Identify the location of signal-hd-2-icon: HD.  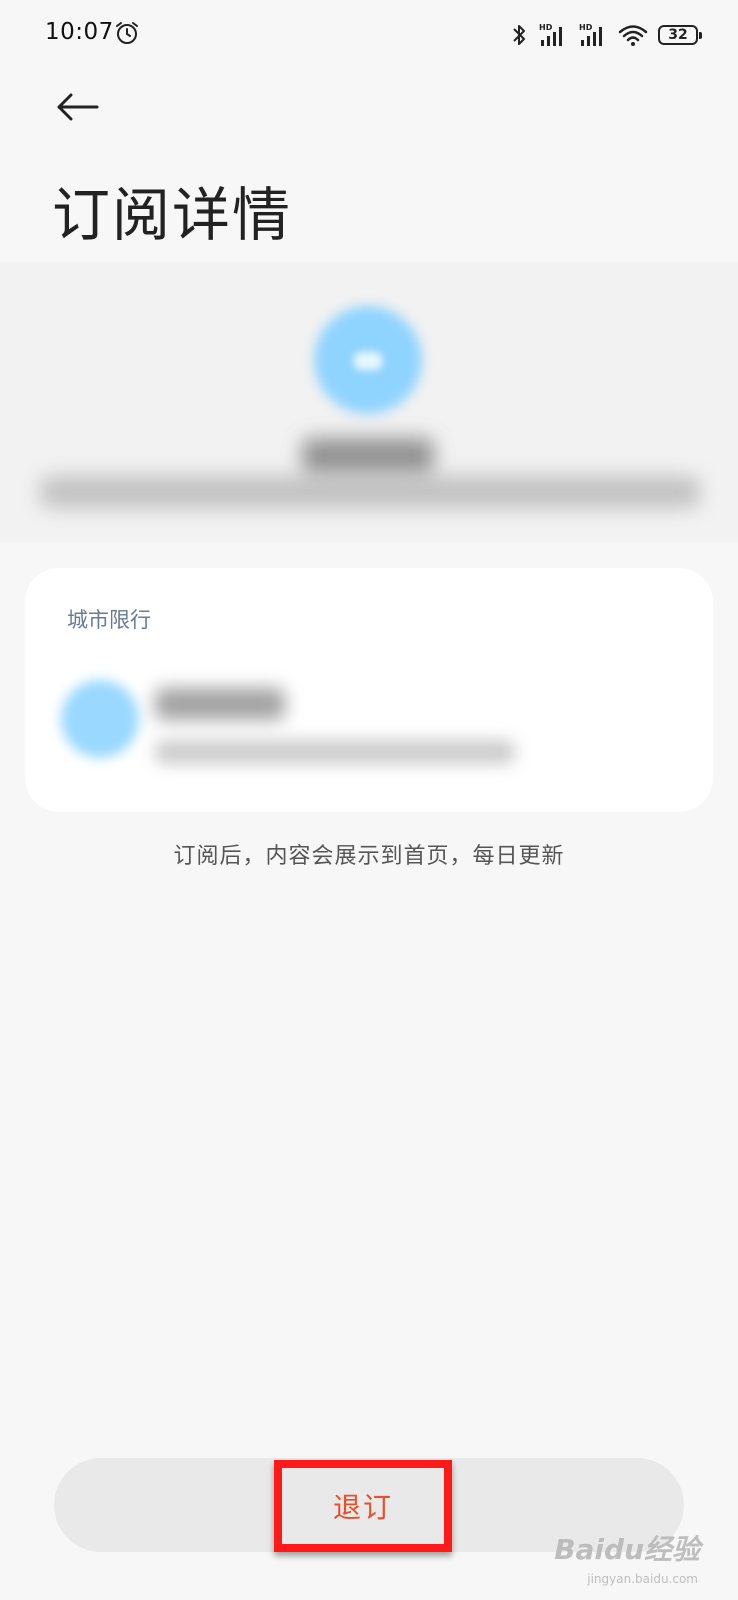
(590, 34).